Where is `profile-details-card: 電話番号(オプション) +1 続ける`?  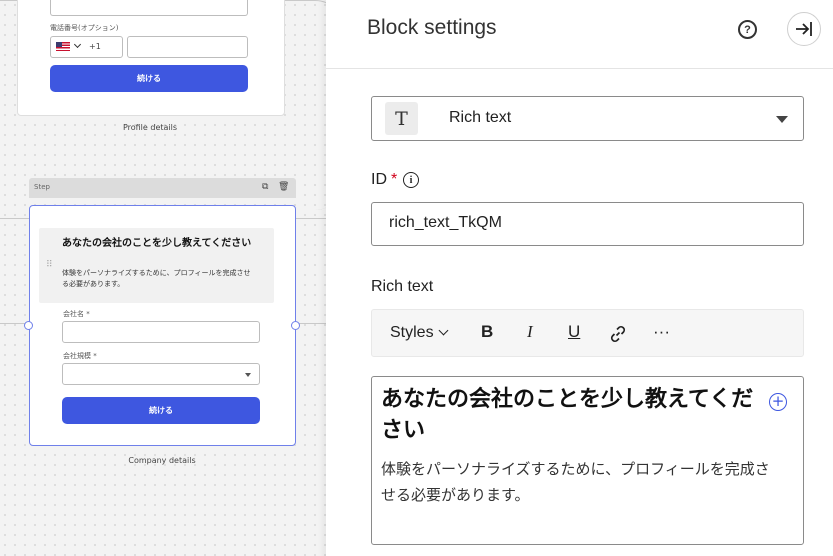 profile-details-card: 電話番号(オプション) +1 続ける is located at coordinates (151, 58).